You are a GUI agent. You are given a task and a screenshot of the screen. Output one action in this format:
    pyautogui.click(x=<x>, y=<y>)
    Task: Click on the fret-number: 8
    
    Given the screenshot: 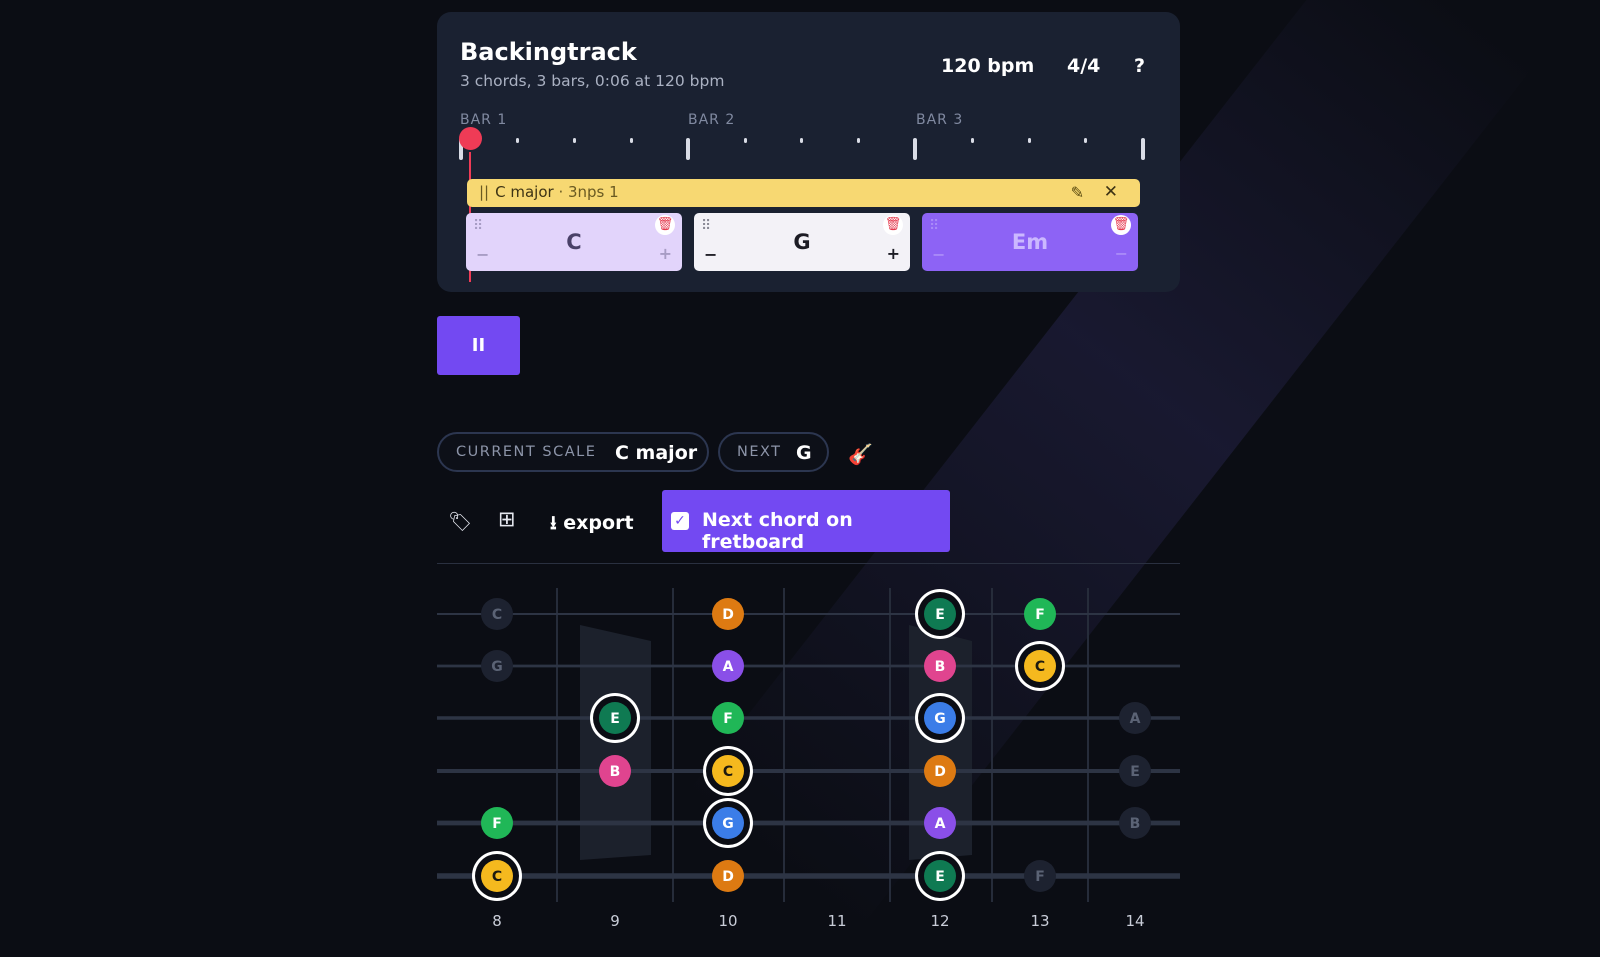 What is the action you would take?
    pyautogui.click(x=497, y=921)
    